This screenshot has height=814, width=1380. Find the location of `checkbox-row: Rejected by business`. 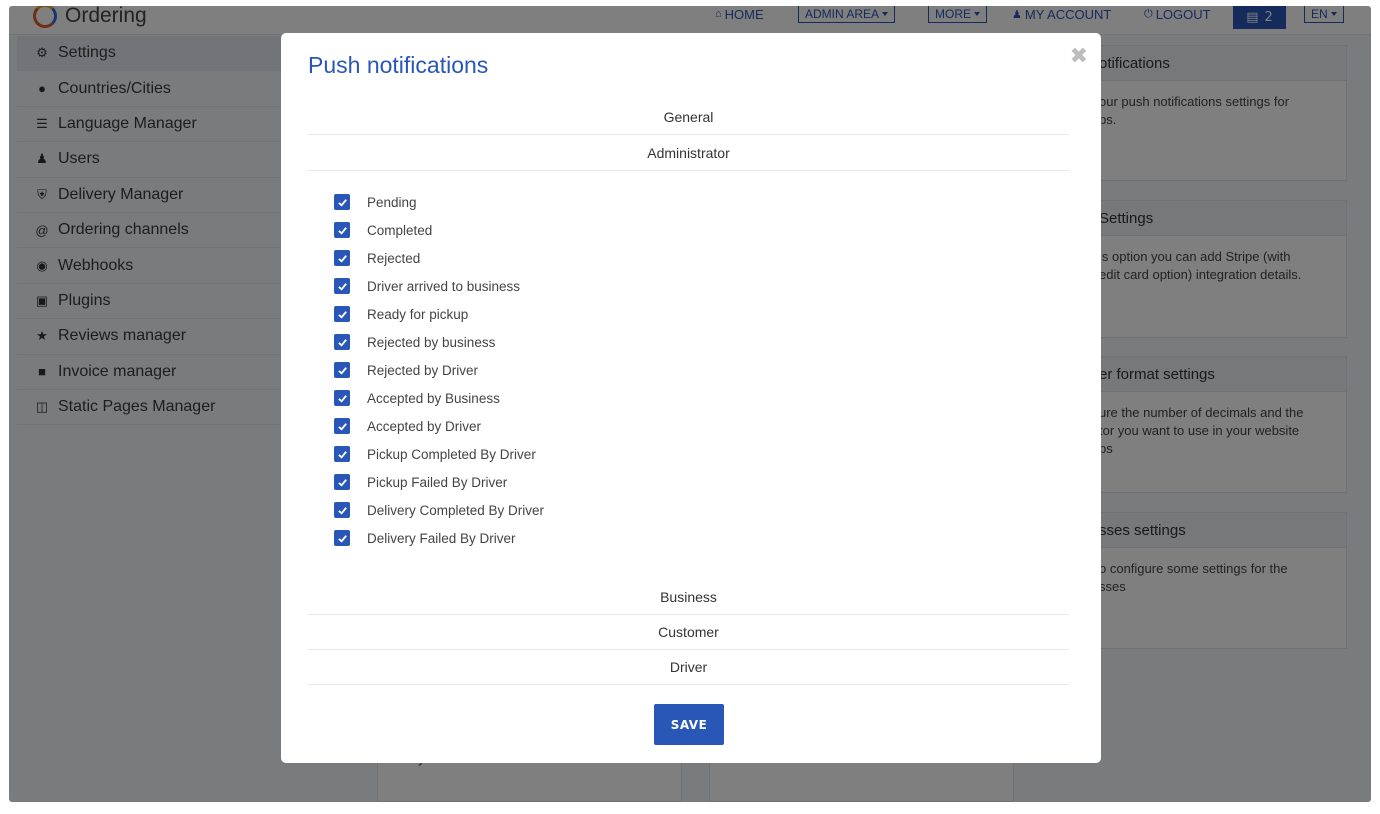

checkbox-row: Rejected by business is located at coordinates (439, 342).